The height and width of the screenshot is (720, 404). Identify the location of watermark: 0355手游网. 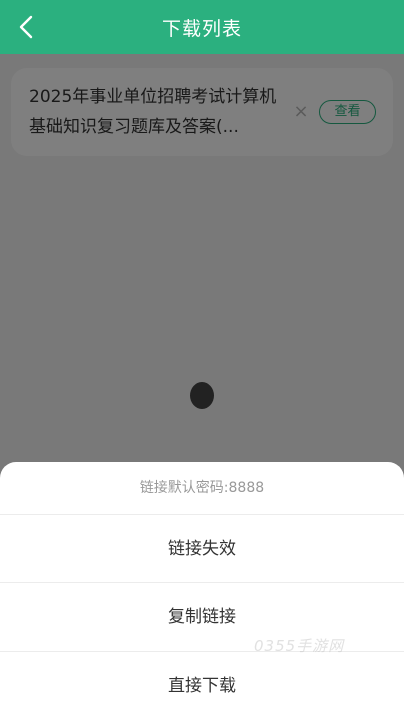
(299, 646).